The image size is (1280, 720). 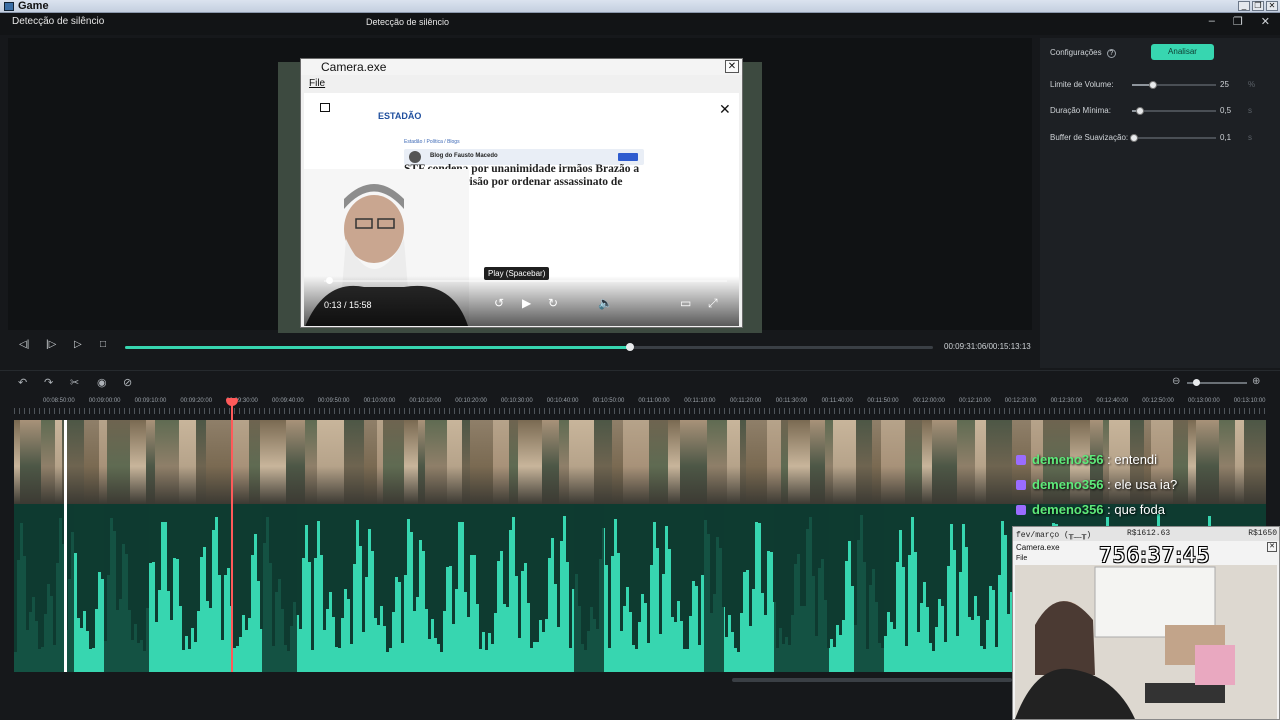 I want to click on ruler-label: 00:09:00:00, so click(x=104, y=401).